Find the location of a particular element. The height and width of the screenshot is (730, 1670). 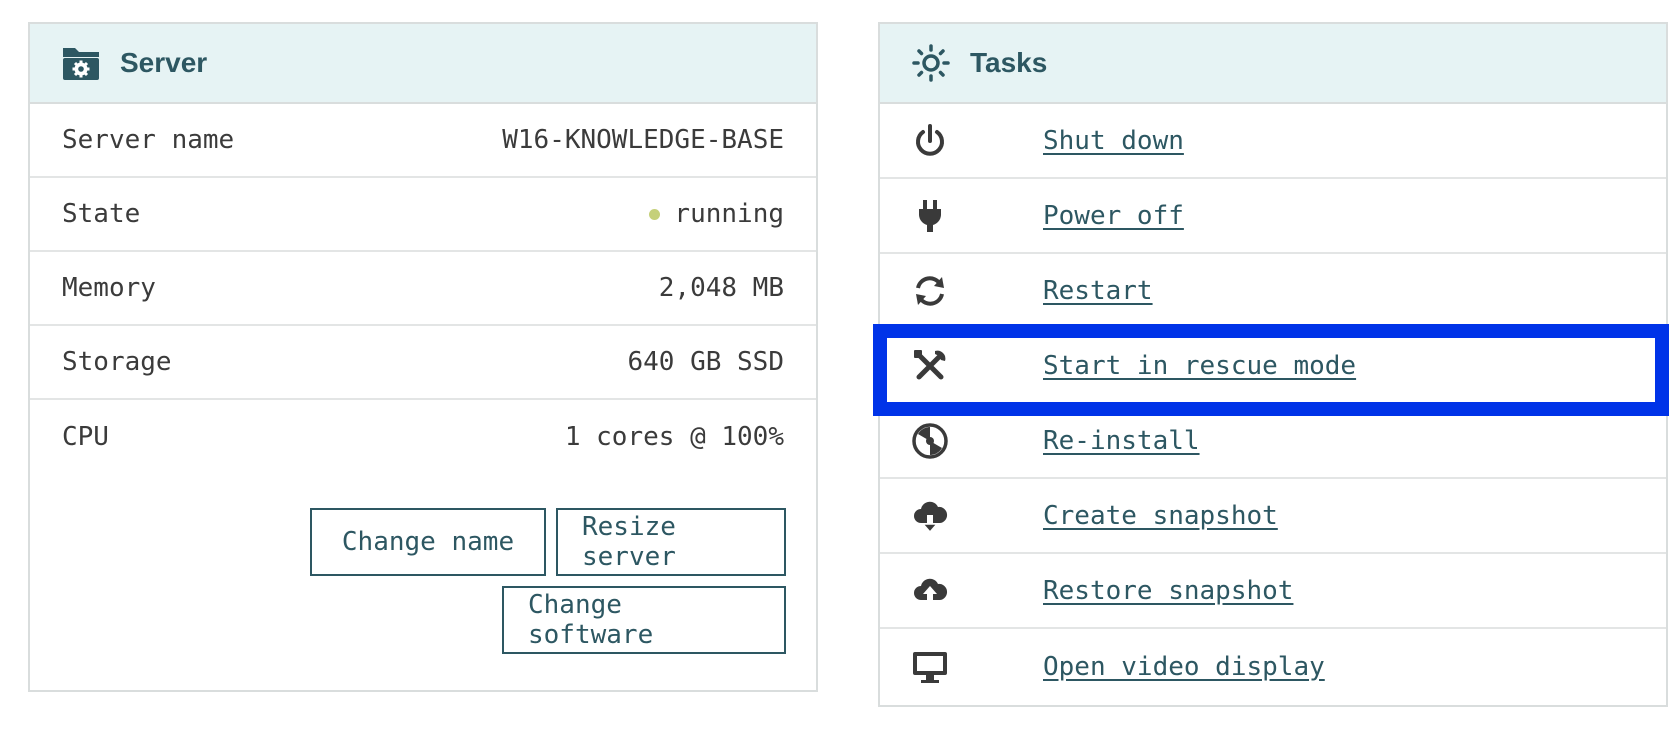

info-row-storage: Storage 640 GB SSD is located at coordinates (423, 363).